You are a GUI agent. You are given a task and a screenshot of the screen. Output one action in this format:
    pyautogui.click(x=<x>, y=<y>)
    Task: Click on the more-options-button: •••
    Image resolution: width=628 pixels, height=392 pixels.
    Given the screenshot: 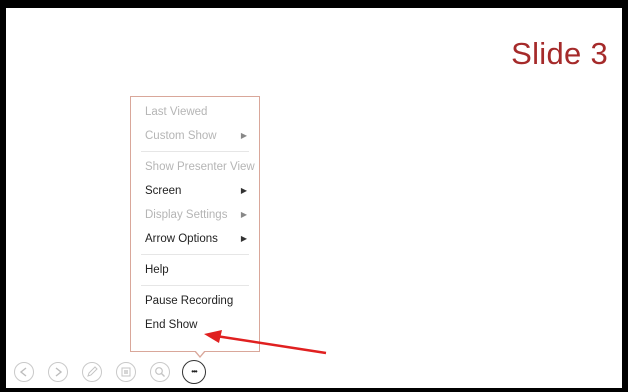 What is the action you would take?
    pyautogui.click(x=194, y=372)
    